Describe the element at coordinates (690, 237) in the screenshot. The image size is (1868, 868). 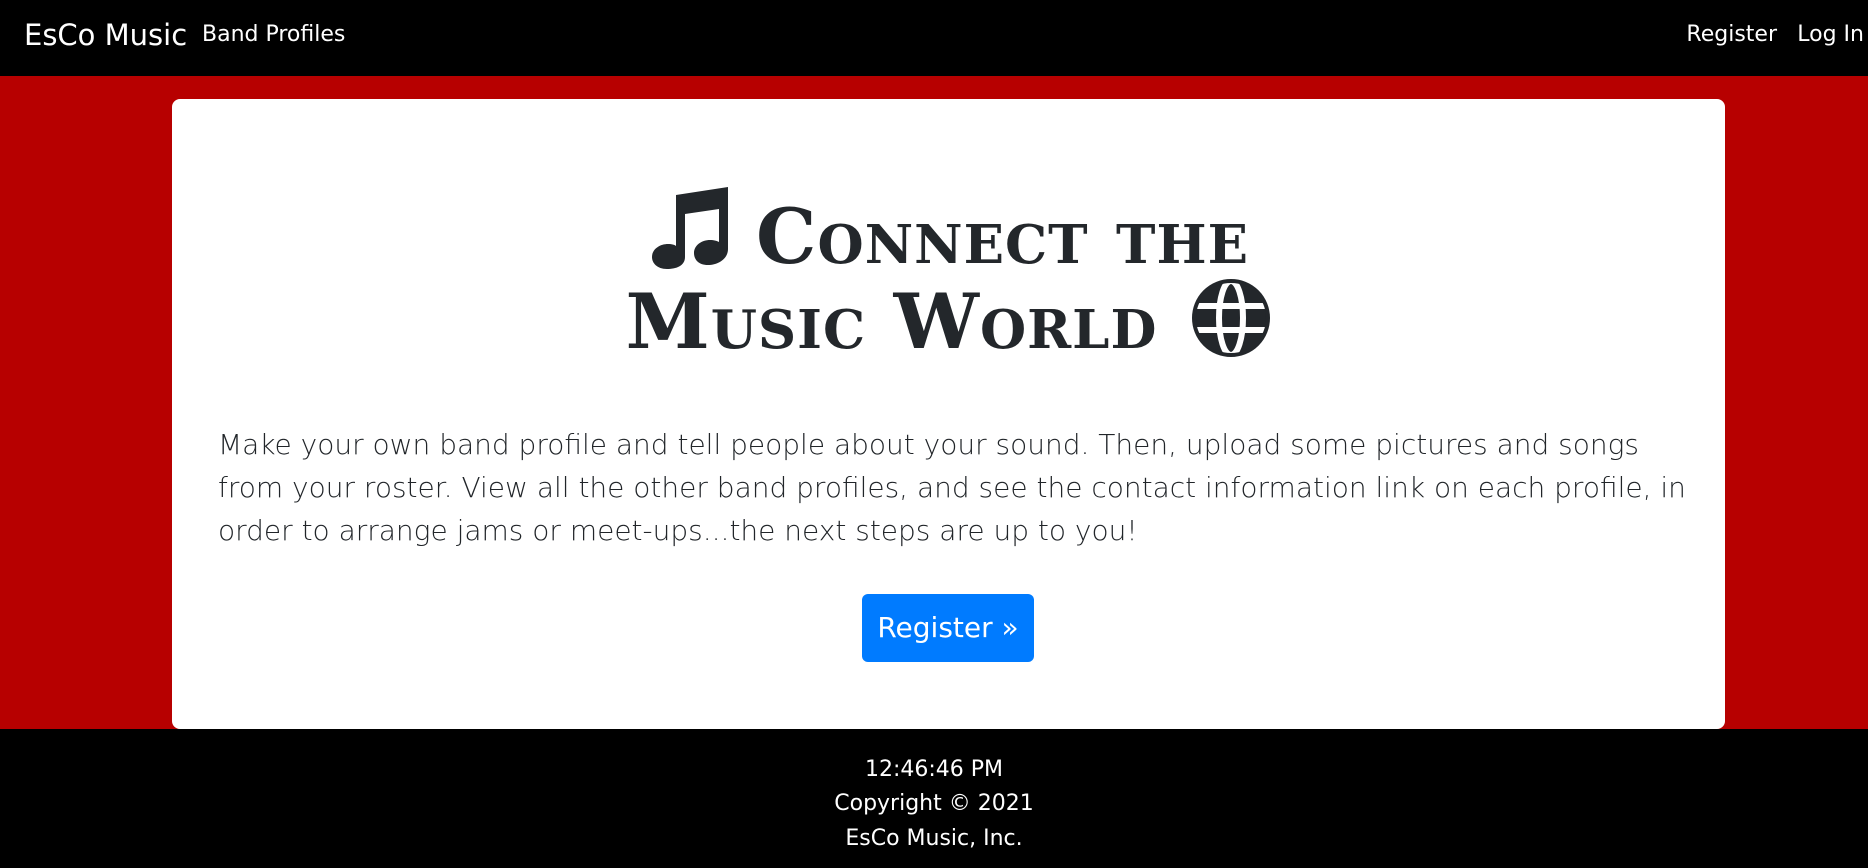
I see `music-note-icon` at that location.